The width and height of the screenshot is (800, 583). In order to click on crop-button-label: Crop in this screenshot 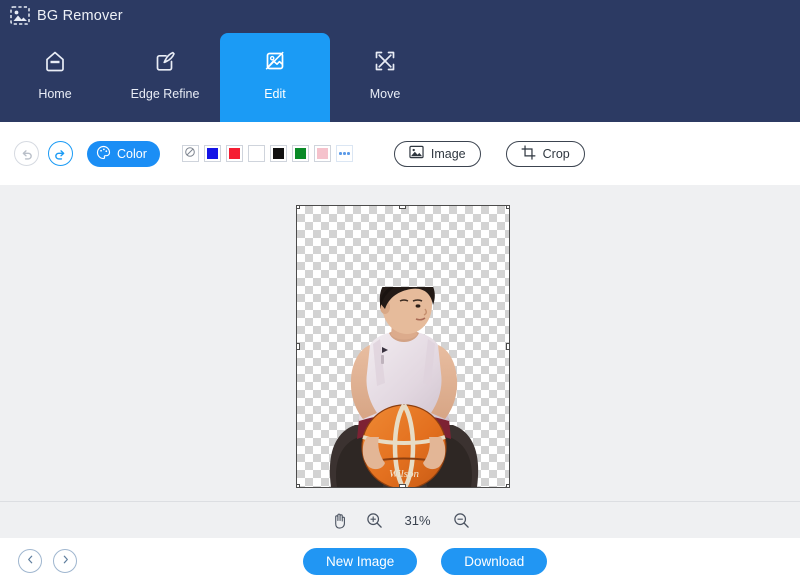, I will do `click(556, 153)`.